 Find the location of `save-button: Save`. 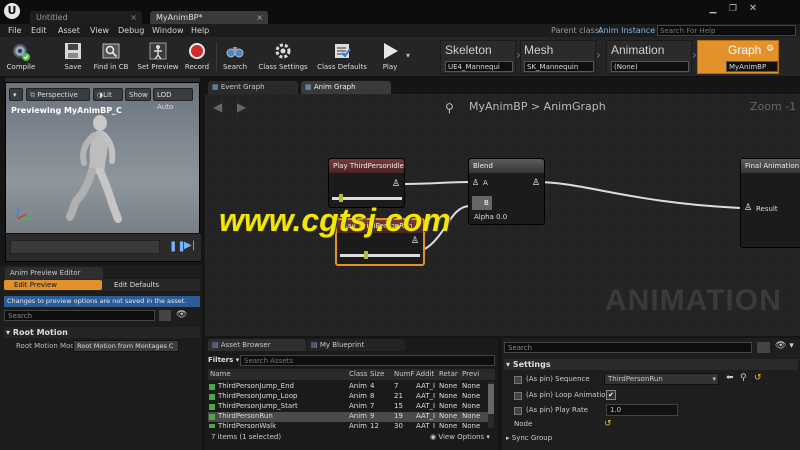

save-button: Save is located at coordinates (73, 58).